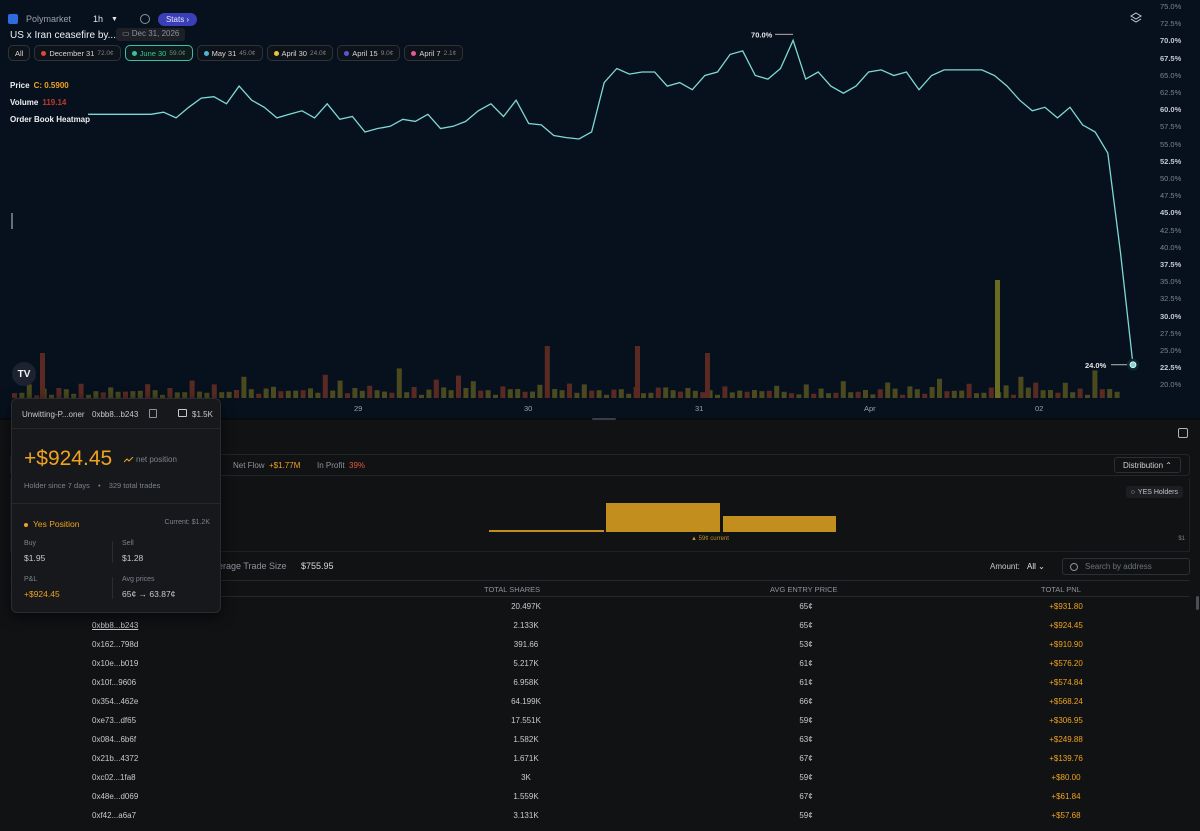 This screenshot has width=1200, height=831. I want to click on y-tick-label: 32.5%, so click(1171, 299).